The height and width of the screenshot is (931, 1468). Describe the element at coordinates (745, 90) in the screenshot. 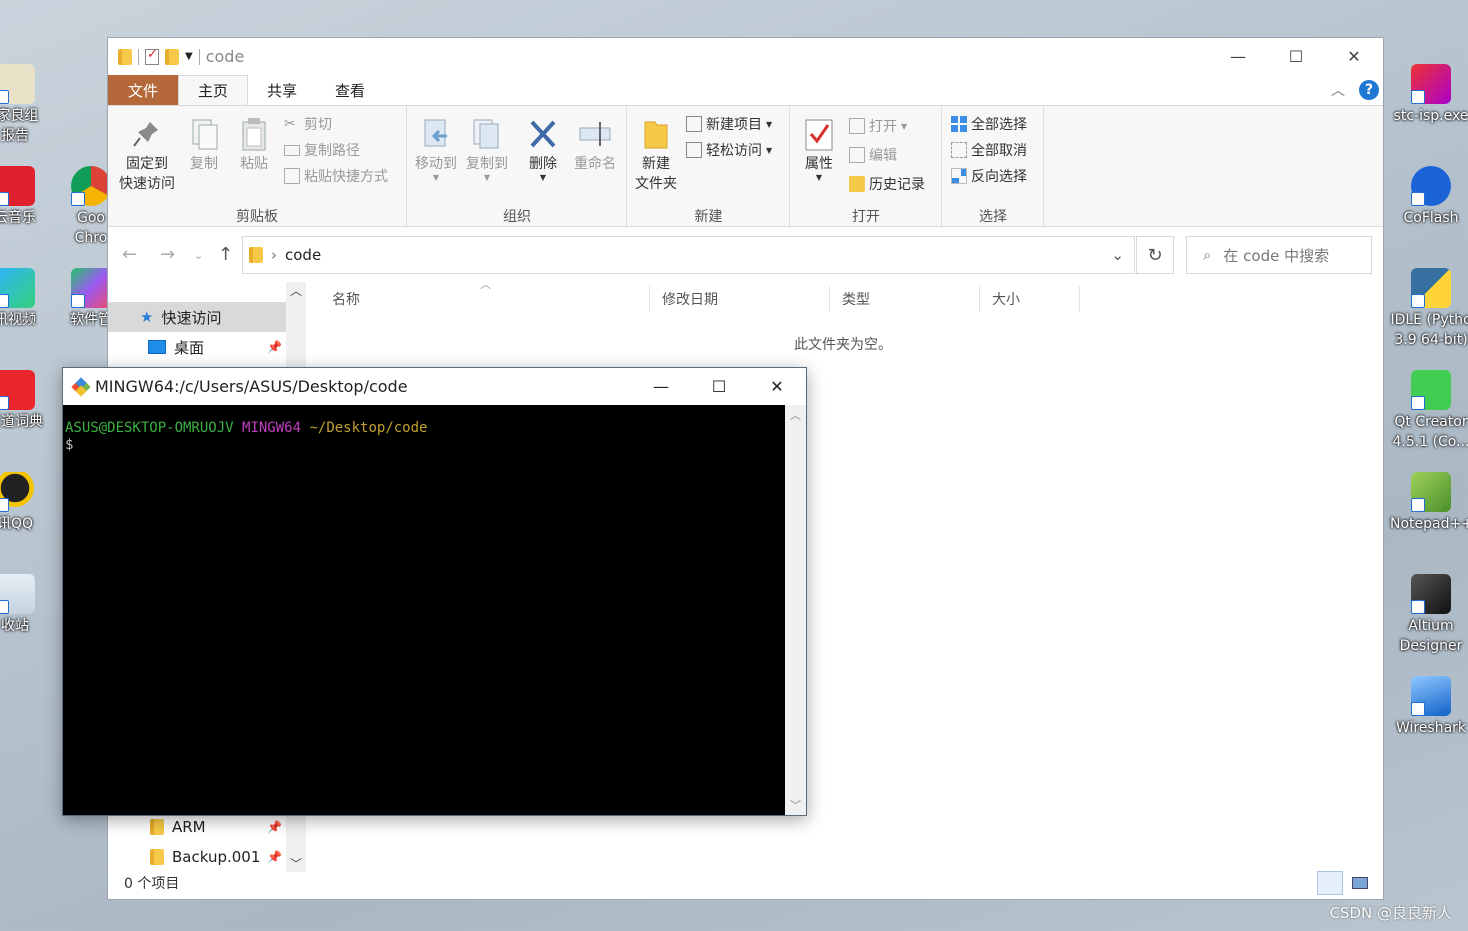

I see `ribbon-tabs: 文件 主页 共享 查看 ︿ ?` at that location.